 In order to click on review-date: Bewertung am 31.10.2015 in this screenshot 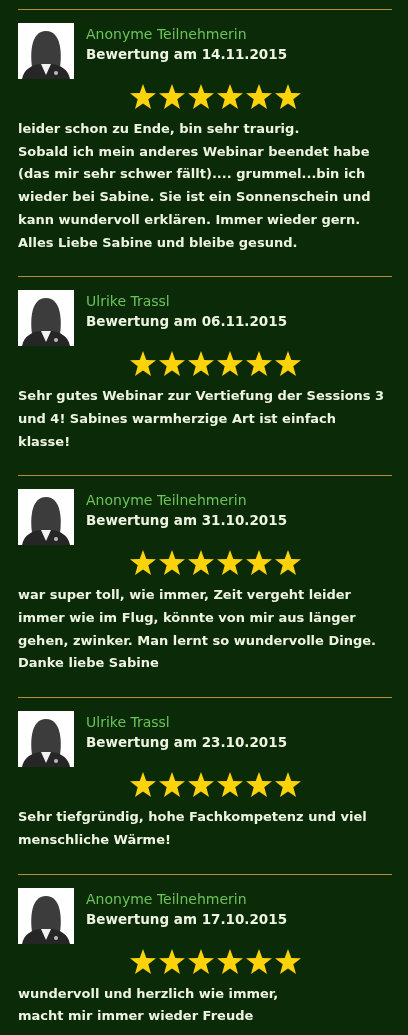, I will do `click(187, 521)`.